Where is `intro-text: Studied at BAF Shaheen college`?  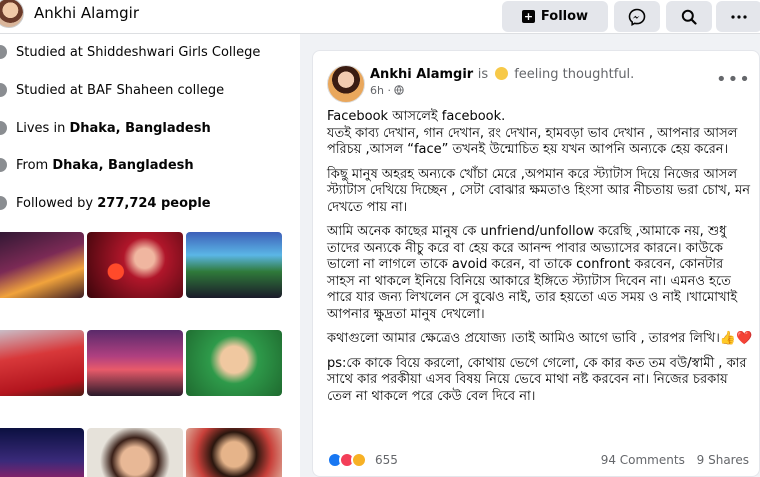 intro-text: Studied at BAF Shaheen college is located at coordinates (120, 90).